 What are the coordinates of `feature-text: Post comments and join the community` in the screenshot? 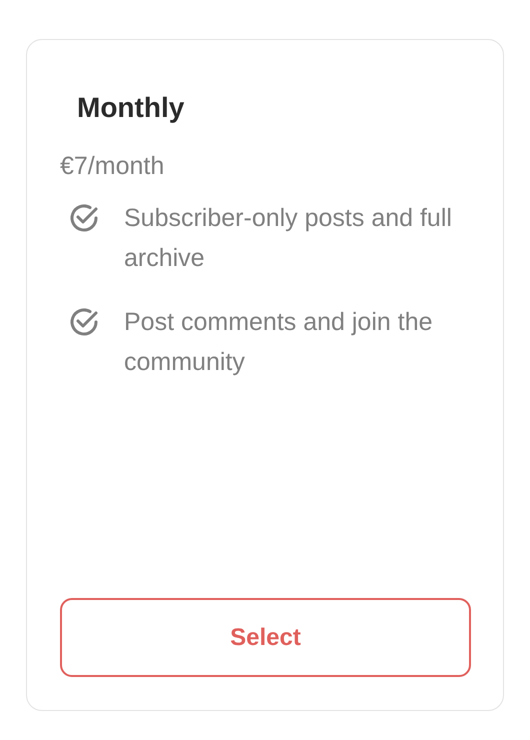 It's located at (279, 342).